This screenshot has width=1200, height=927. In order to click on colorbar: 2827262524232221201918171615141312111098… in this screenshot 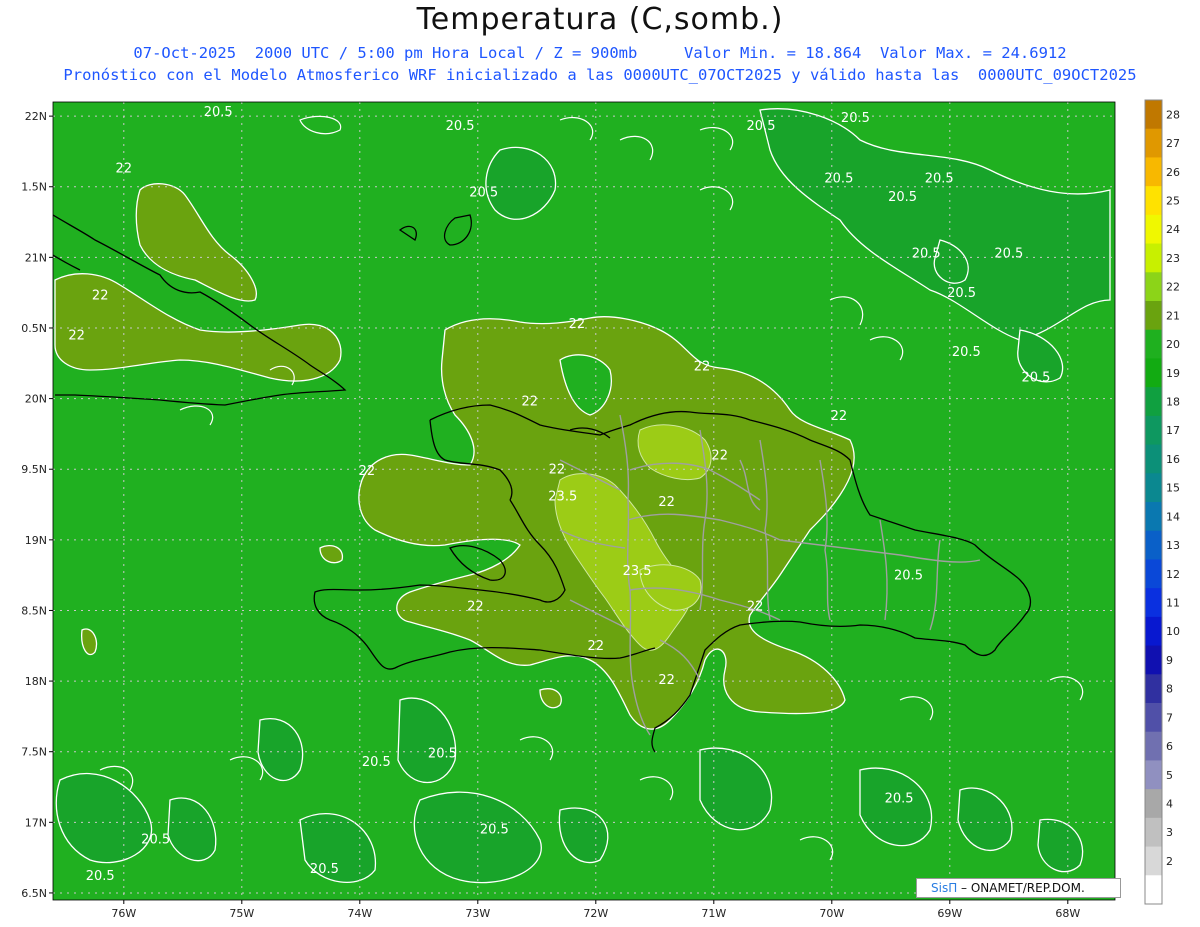, I will do `click(1162, 502)`.